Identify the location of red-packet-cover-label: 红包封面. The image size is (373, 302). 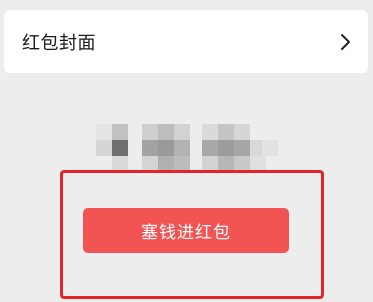
(59, 43).